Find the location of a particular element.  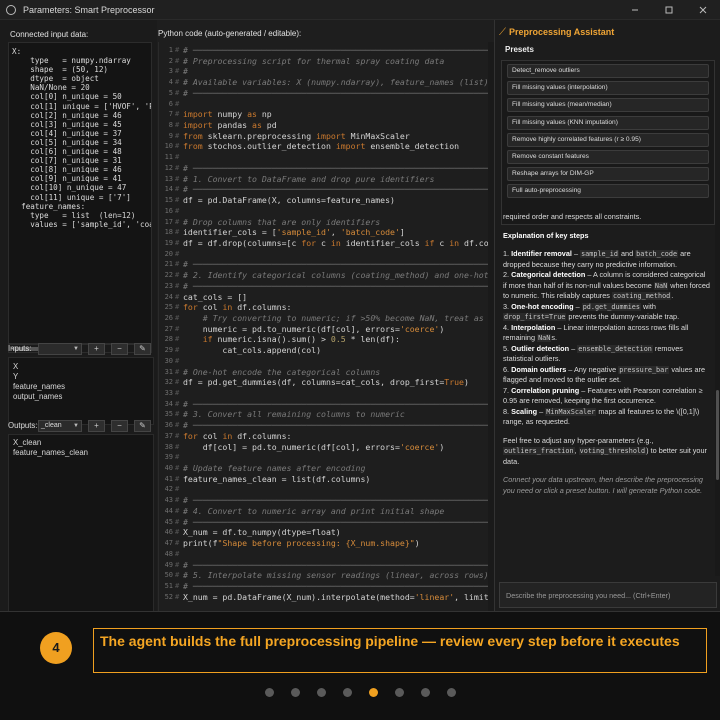

code-line: 6 # is located at coordinates (323, 104).